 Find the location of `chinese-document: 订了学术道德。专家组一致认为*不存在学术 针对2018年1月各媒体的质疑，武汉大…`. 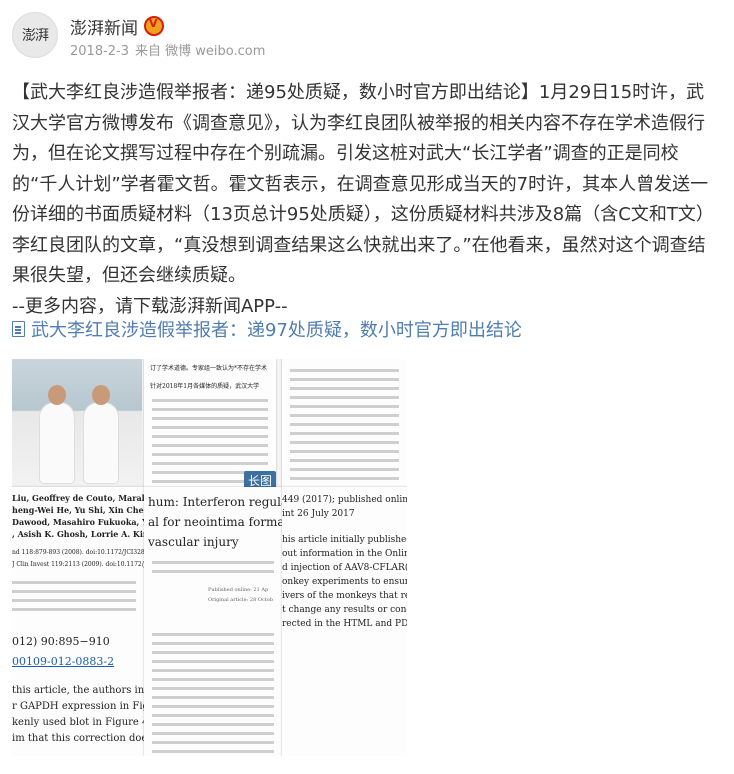

chinese-document: 订了学术道德。专家组一致认为*不存在学术 针对2018年1月各媒体的质疑，武汉大… is located at coordinates (210, 423).